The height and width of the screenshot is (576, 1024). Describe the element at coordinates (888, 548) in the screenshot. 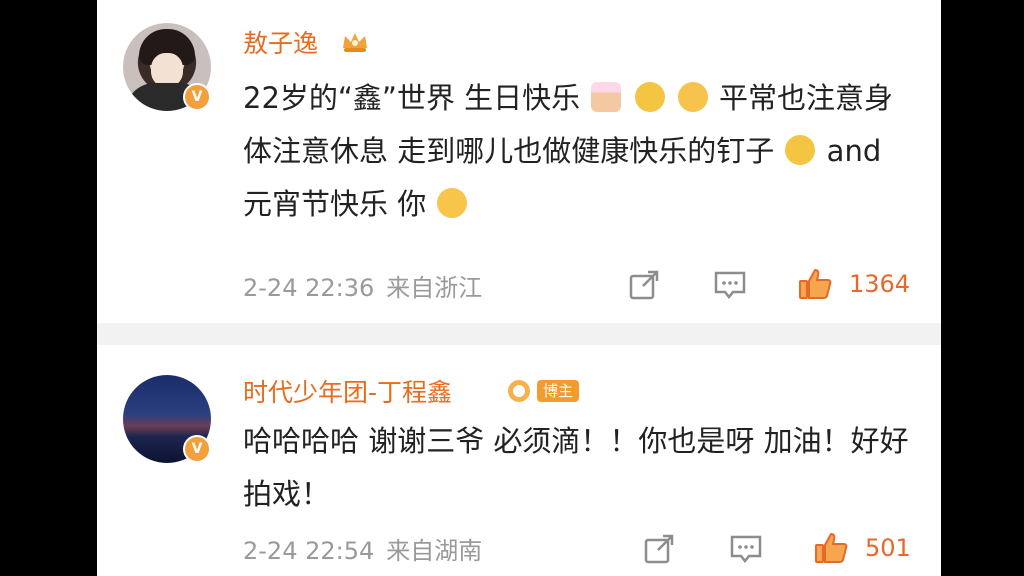

I see `like-count: 501` at that location.